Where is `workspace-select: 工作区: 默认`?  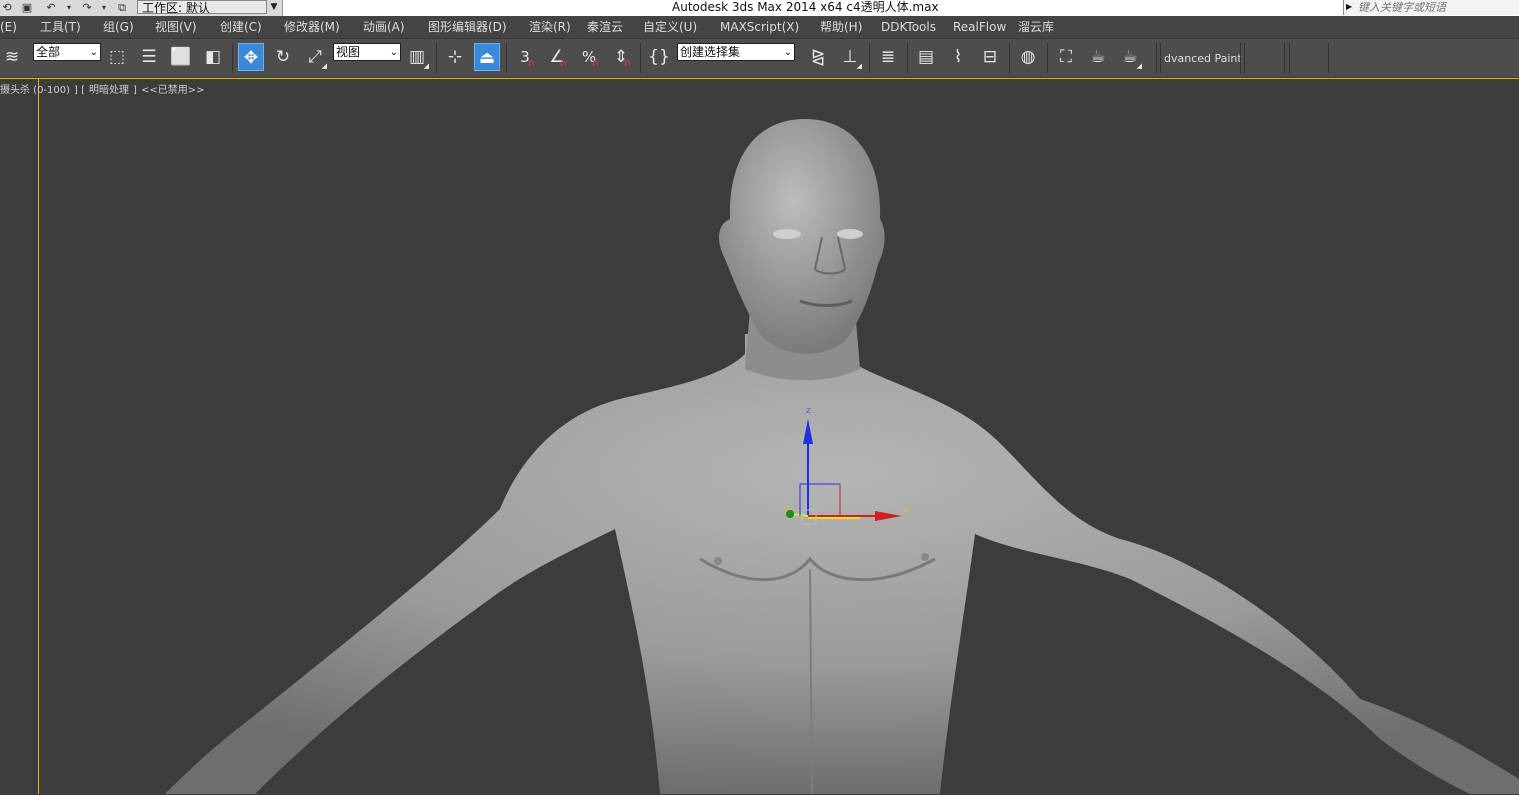
workspace-select: 工作区: 默认 is located at coordinates (202, 7).